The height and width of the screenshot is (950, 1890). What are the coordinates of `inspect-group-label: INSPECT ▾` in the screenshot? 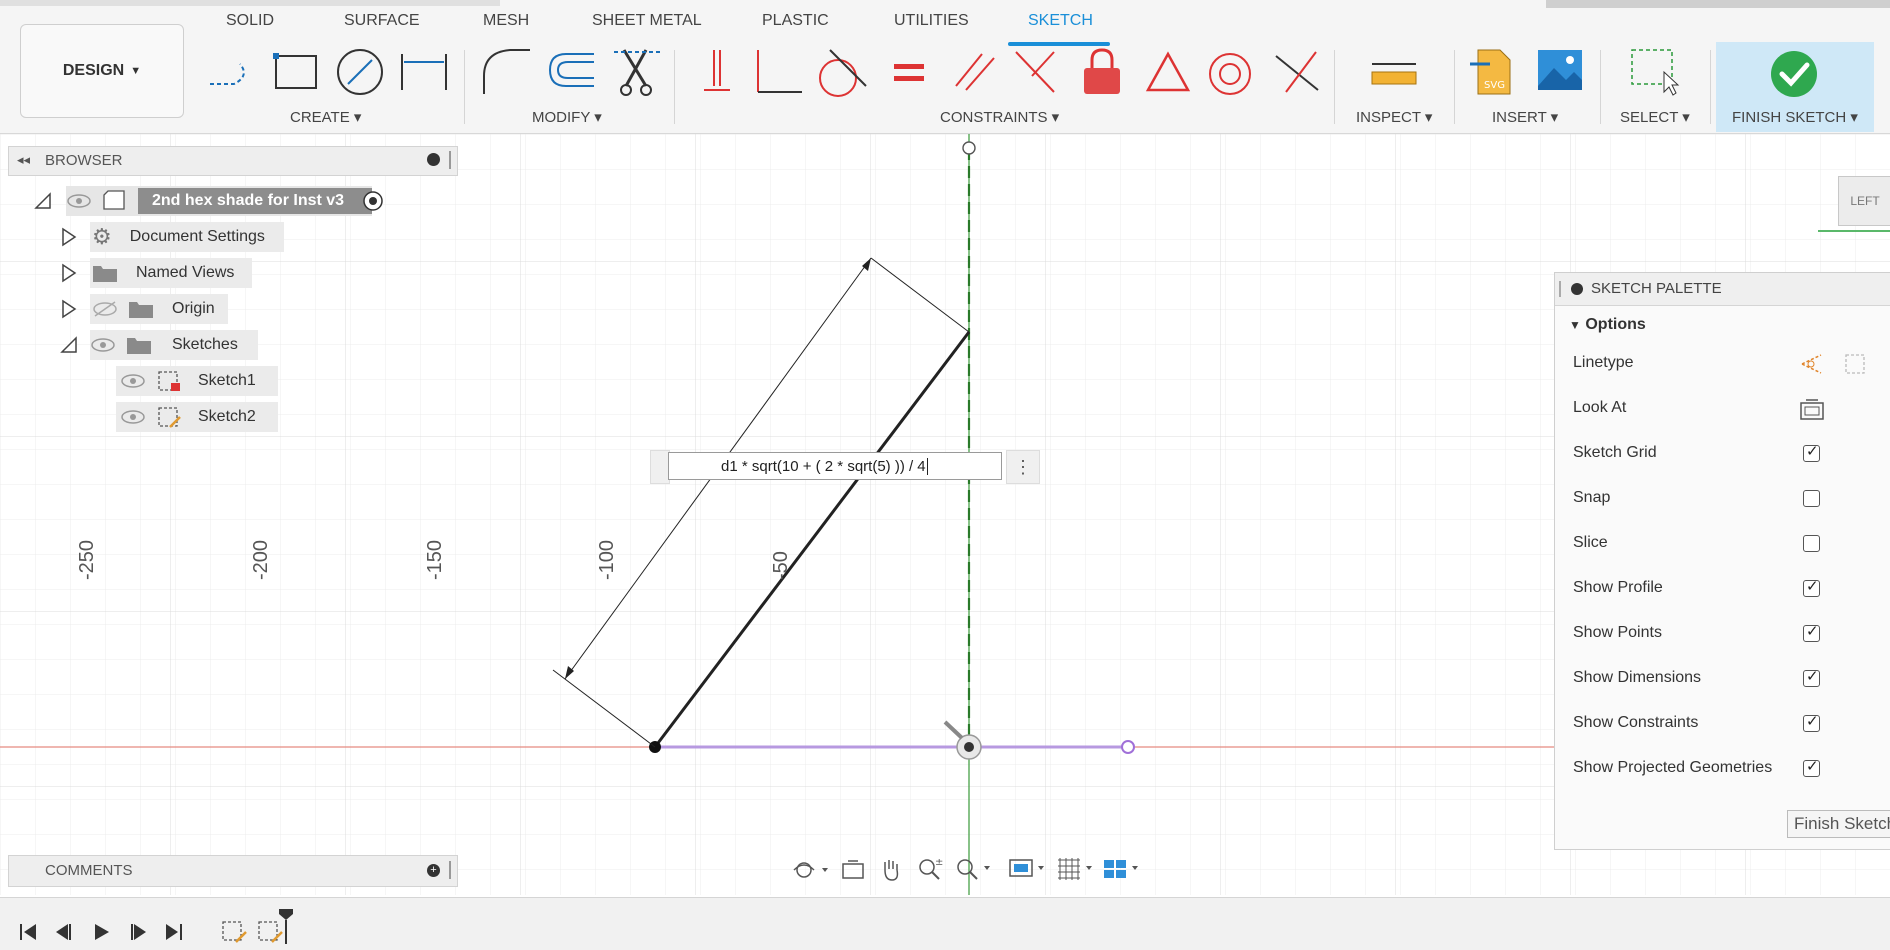 It's located at (1394, 117).